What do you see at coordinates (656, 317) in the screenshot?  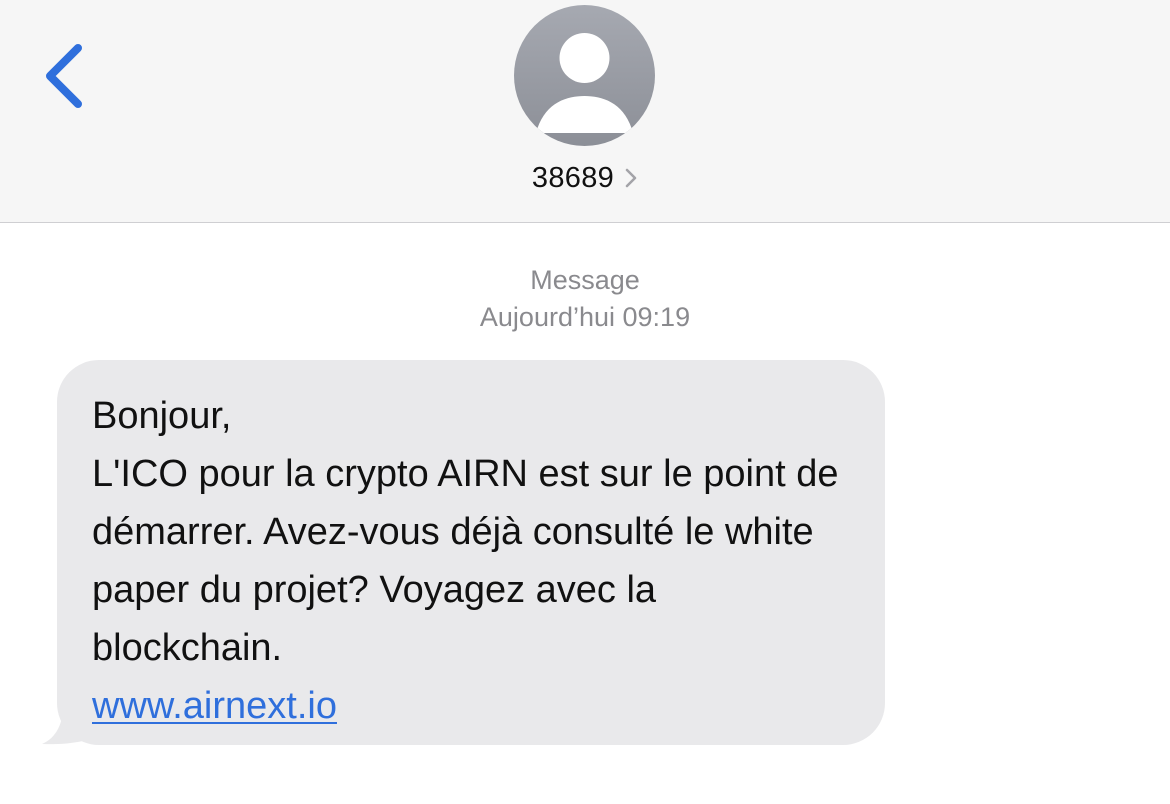 I see `timestamp-time: 09:19` at bounding box center [656, 317].